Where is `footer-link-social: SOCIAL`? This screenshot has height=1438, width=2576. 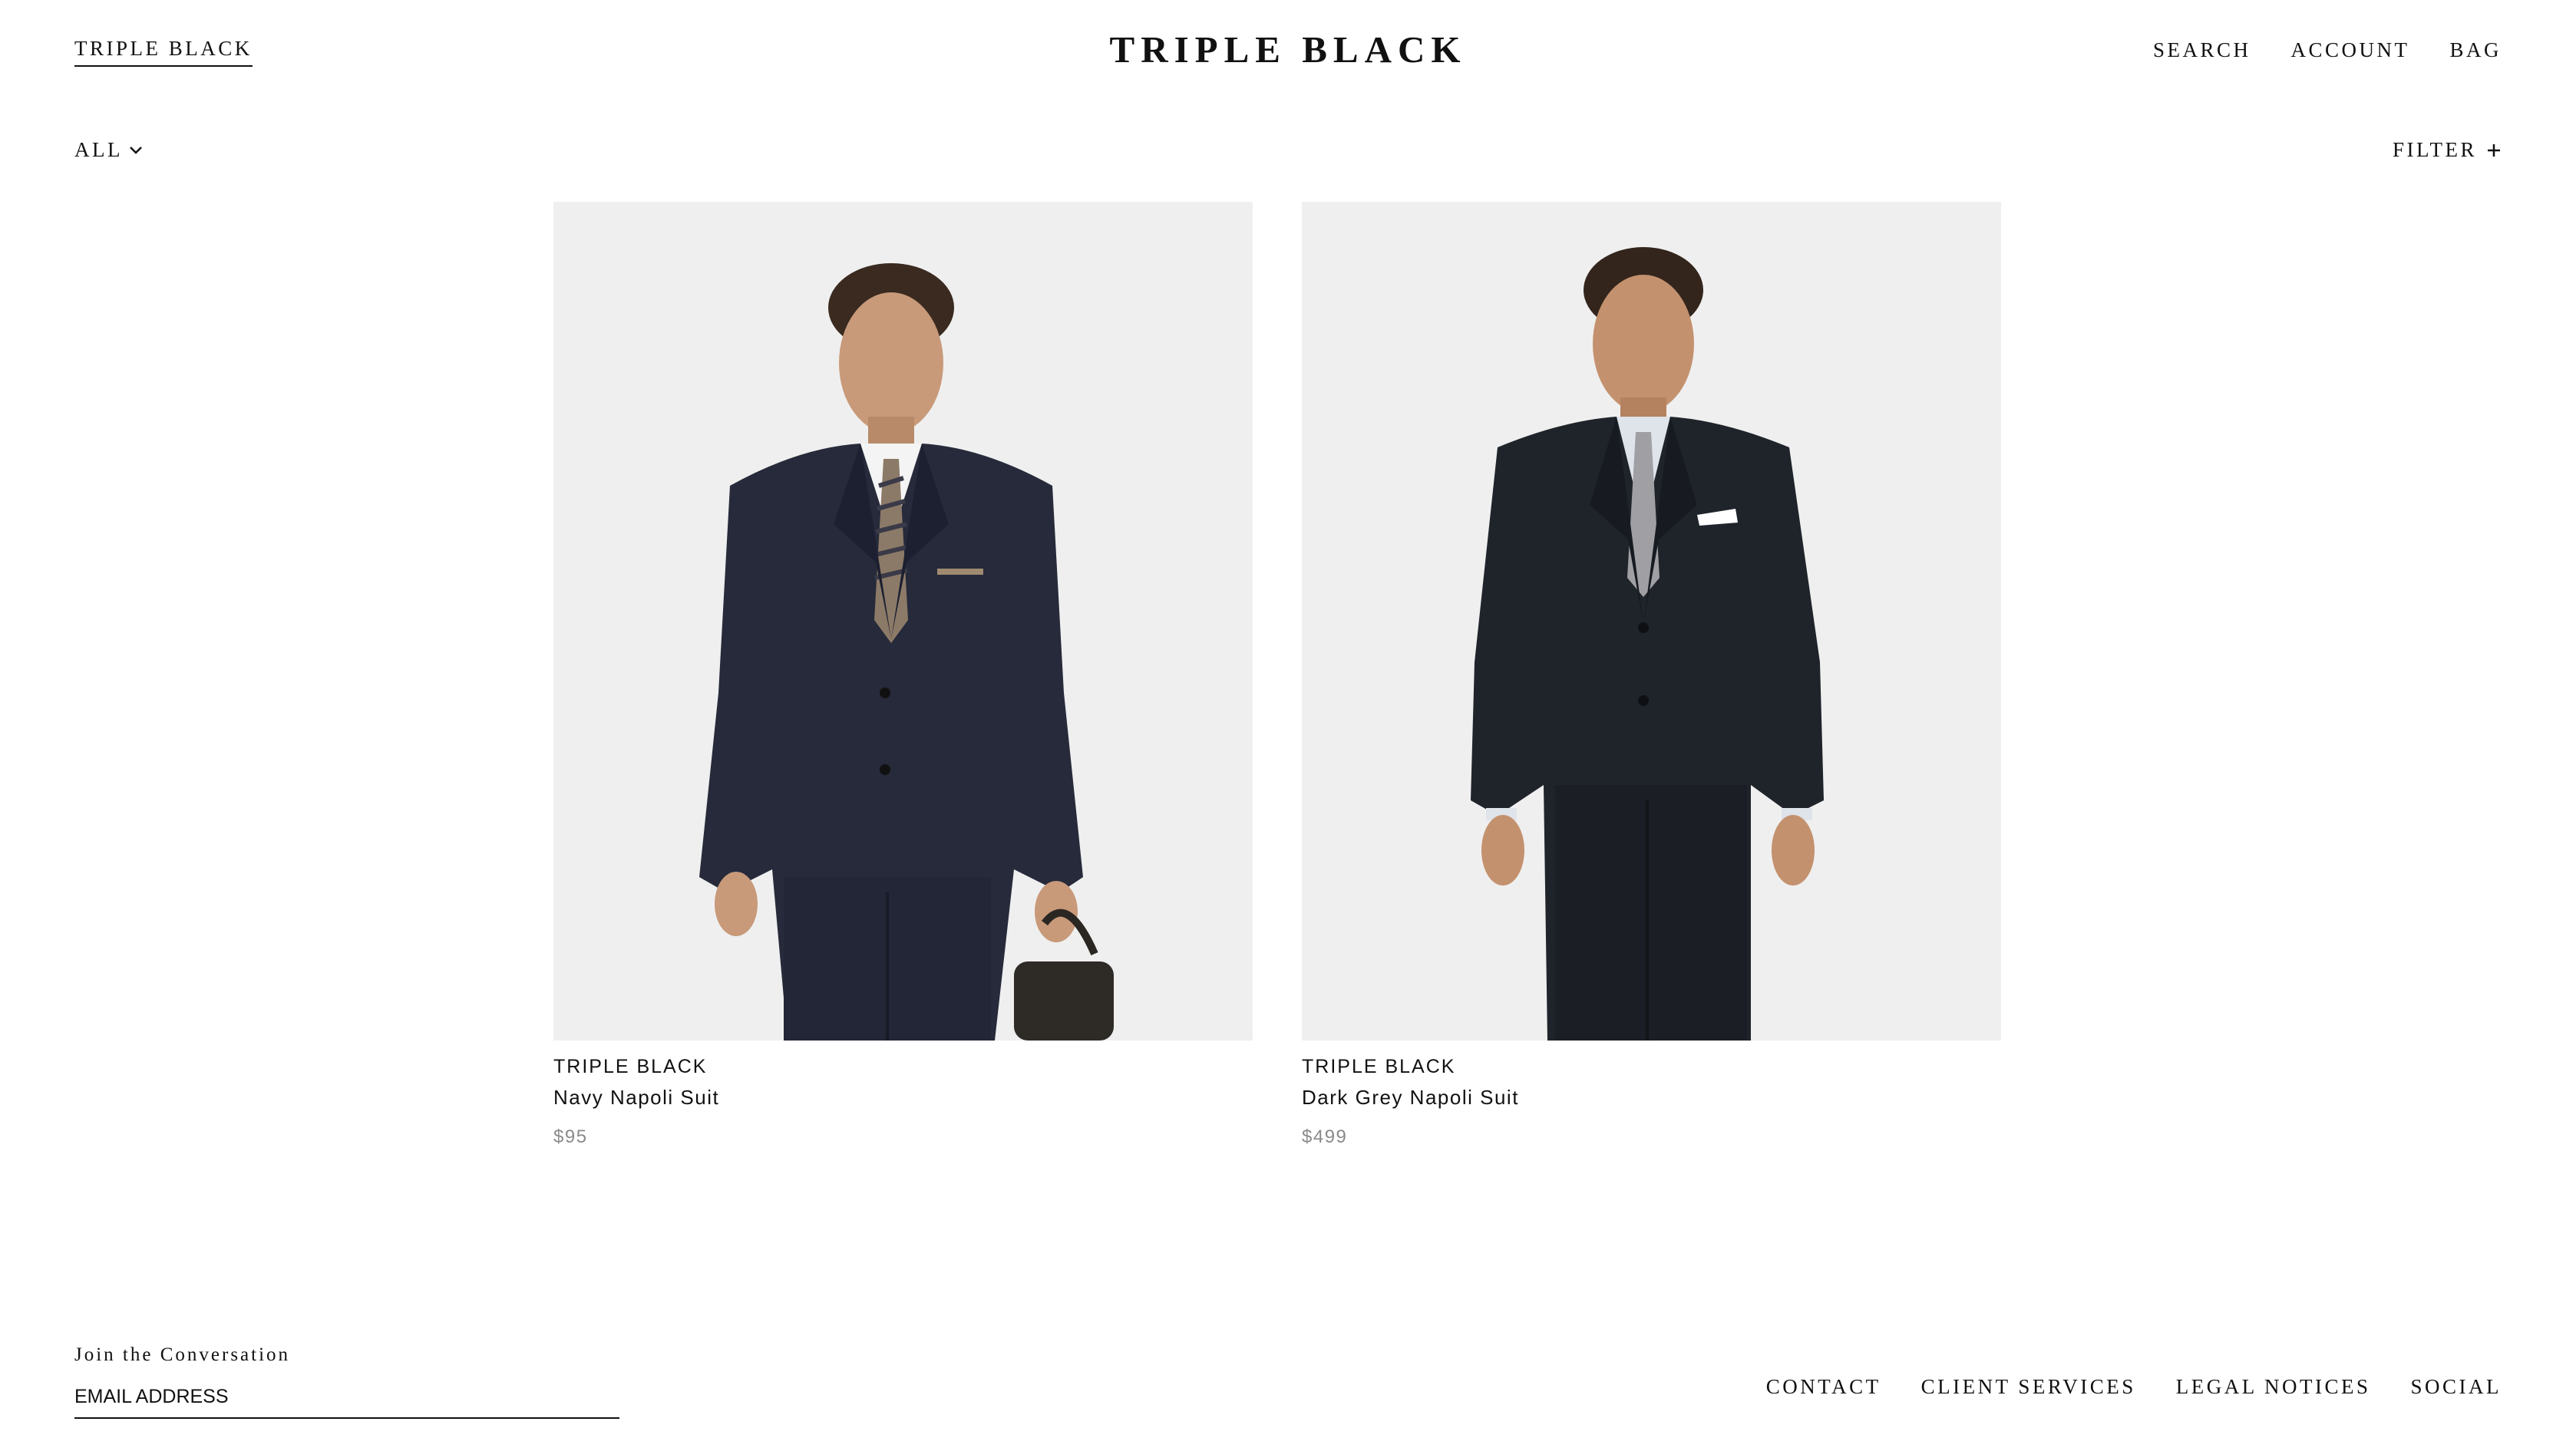
footer-link-social: SOCIAL is located at coordinates (2456, 1387).